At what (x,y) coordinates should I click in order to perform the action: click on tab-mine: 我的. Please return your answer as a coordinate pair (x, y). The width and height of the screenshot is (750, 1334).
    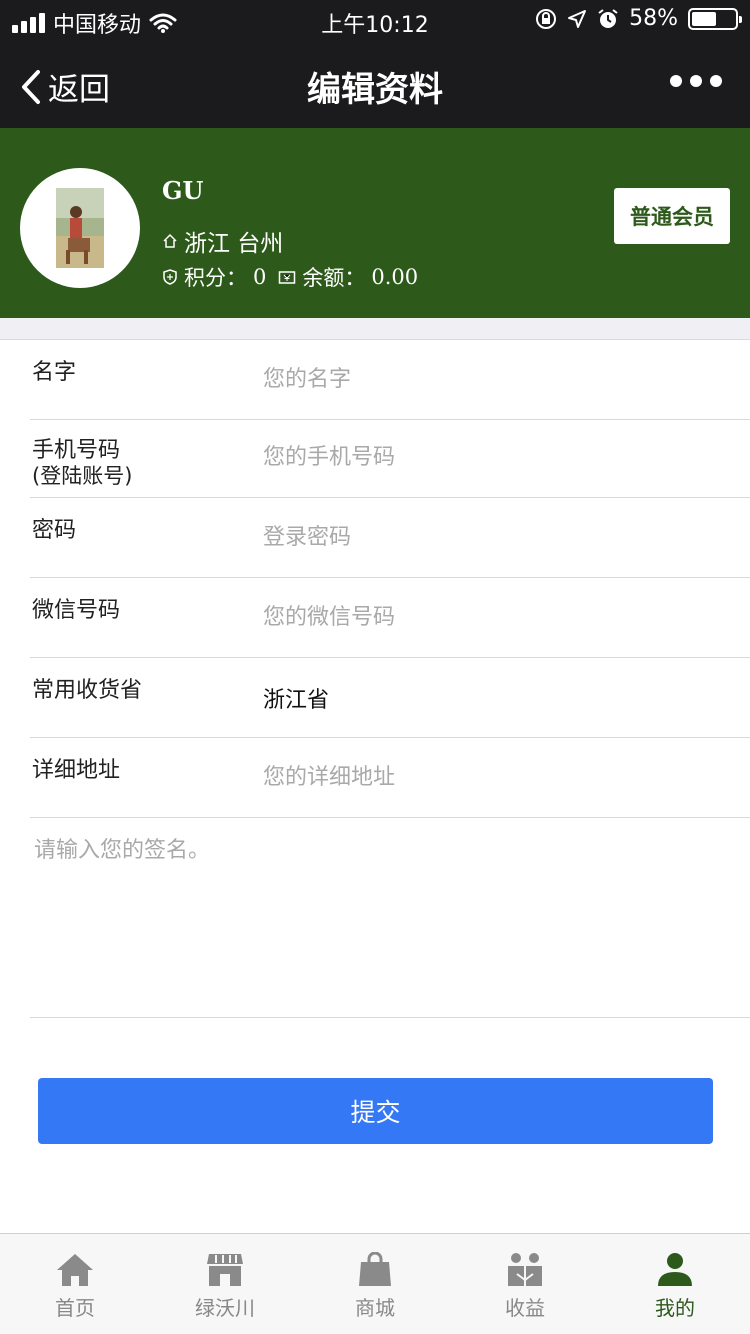
    Looking at the image, I should click on (675, 1284).